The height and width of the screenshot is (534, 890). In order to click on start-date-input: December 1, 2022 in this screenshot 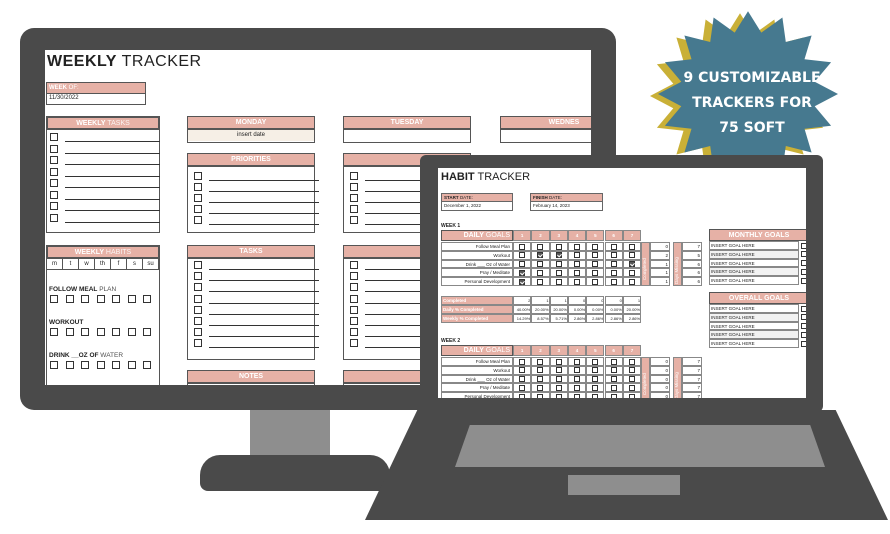, I will do `click(477, 205)`.